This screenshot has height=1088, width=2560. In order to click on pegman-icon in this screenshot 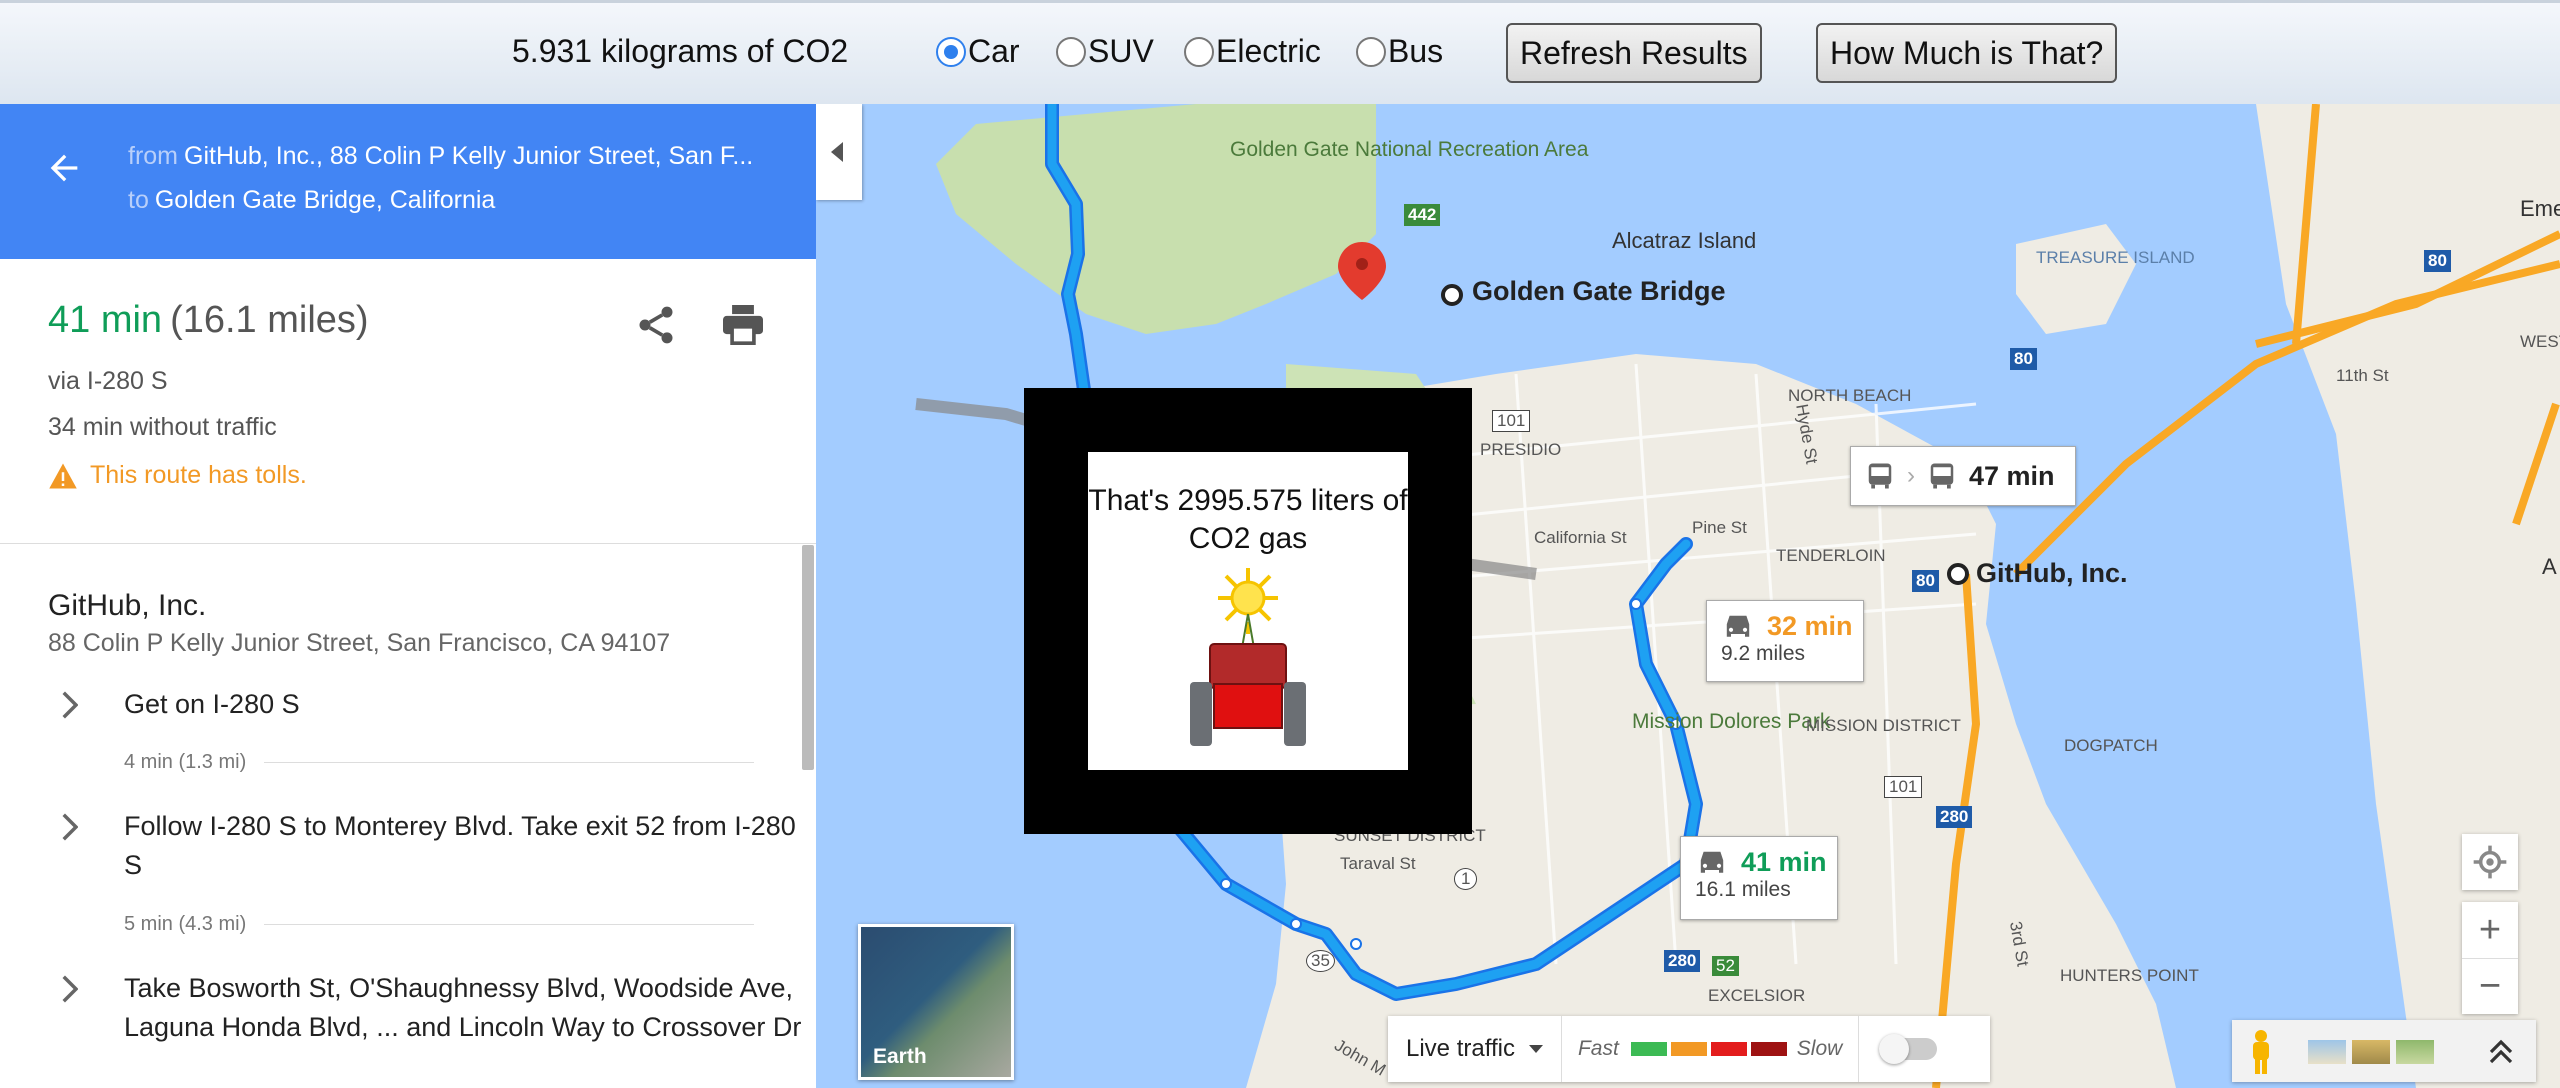, I will do `click(2261, 1052)`.